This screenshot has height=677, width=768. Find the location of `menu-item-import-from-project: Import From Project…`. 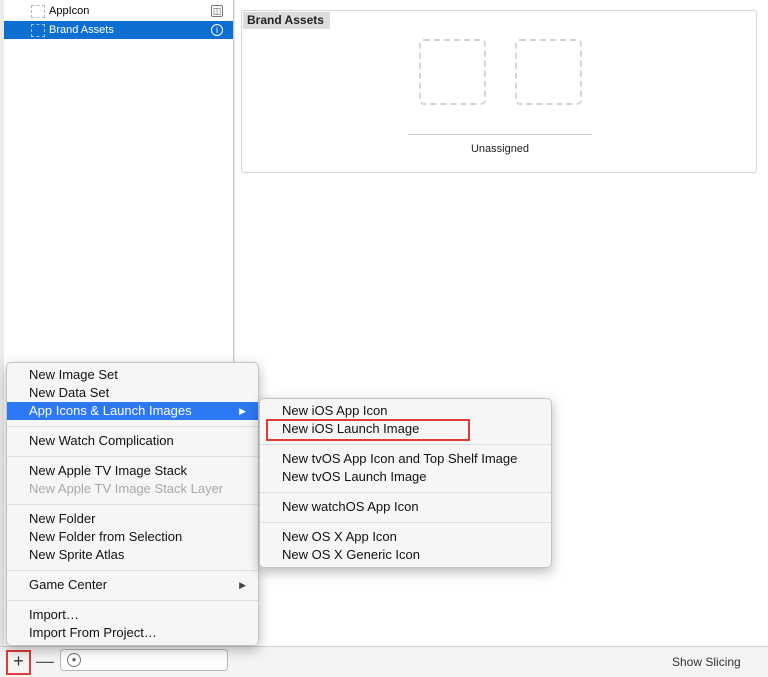

menu-item-import-from-project: Import From Project… is located at coordinates (132, 633).